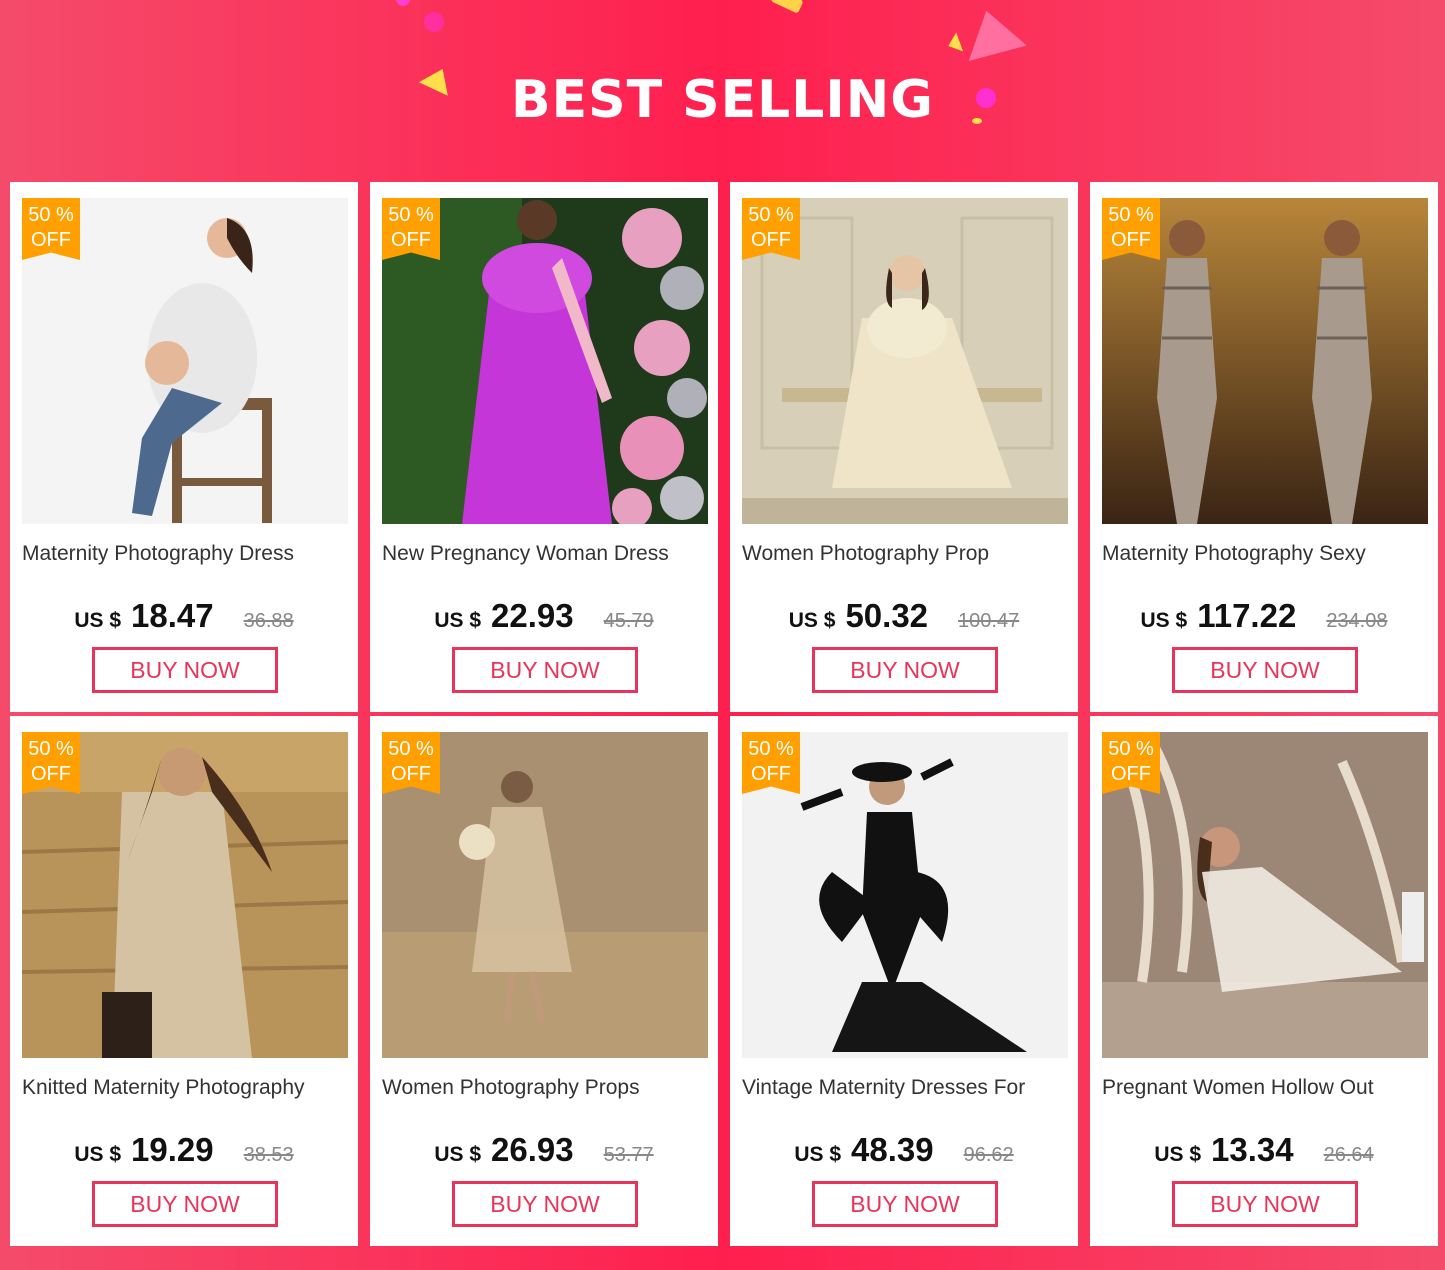 The width and height of the screenshot is (1445, 1270). What do you see at coordinates (722, 100) in the screenshot?
I see `page-title: BEST SELLING` at bounding box center [722, 100].